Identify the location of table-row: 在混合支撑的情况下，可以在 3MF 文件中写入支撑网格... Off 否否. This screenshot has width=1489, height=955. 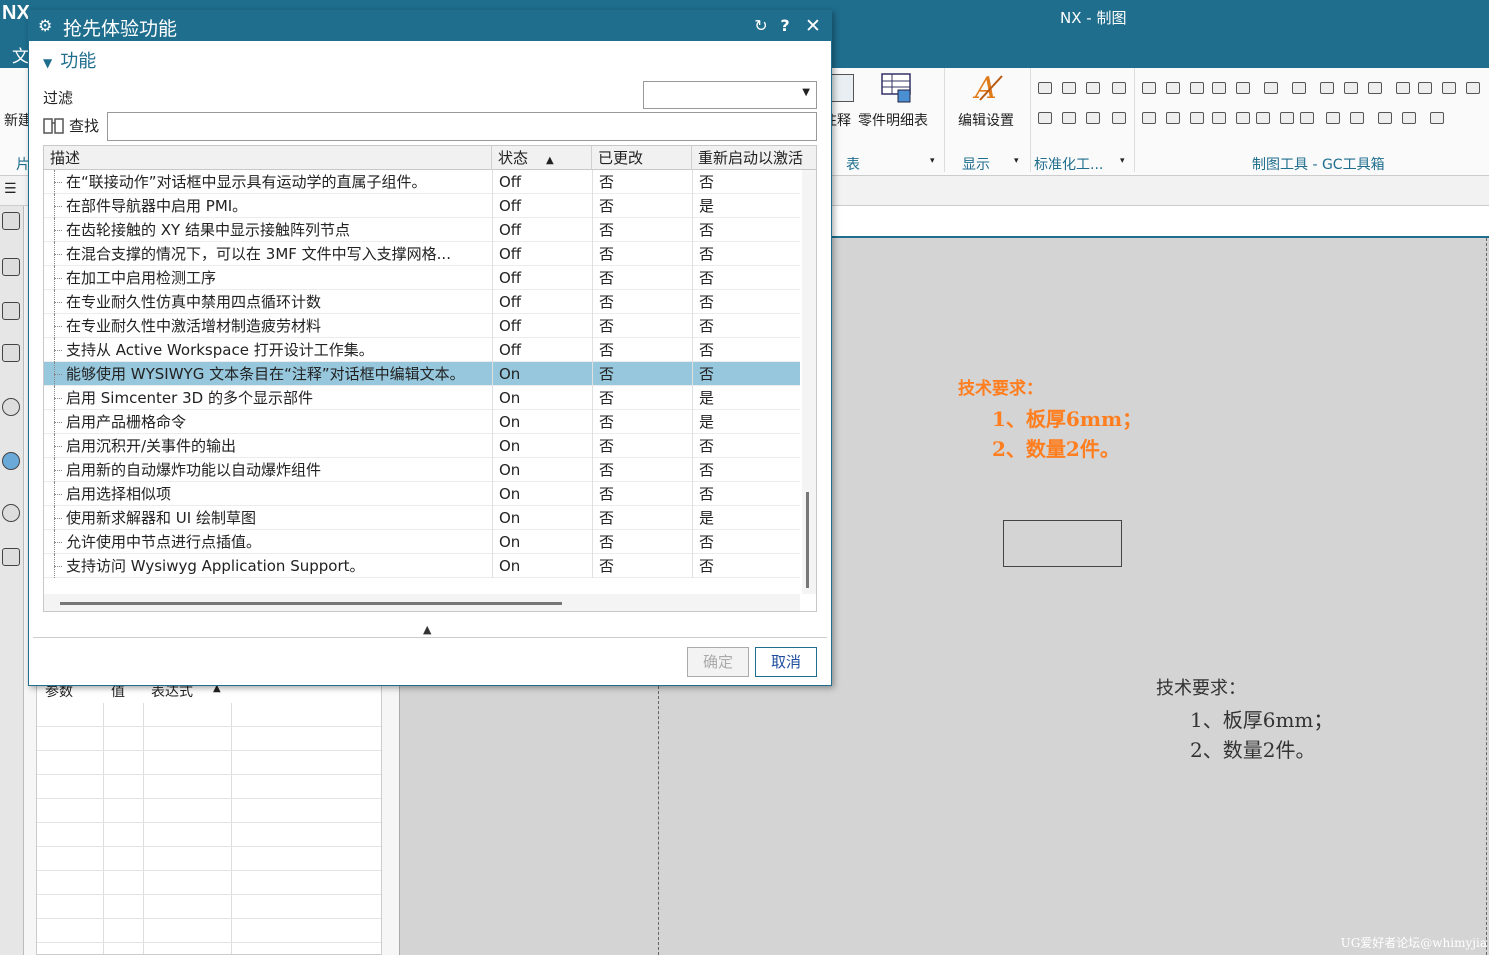
(422, 254).